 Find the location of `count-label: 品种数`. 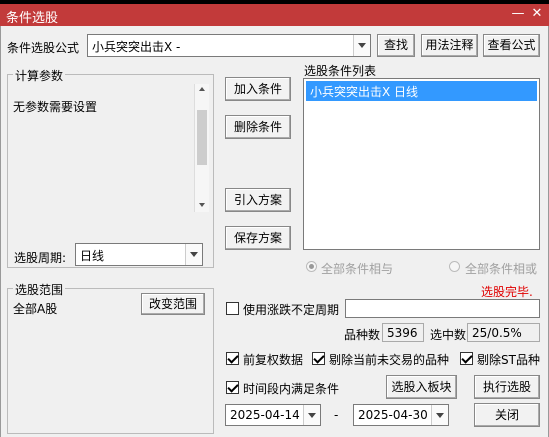

count-label: 品种数 is located at coordinates (362, 335).